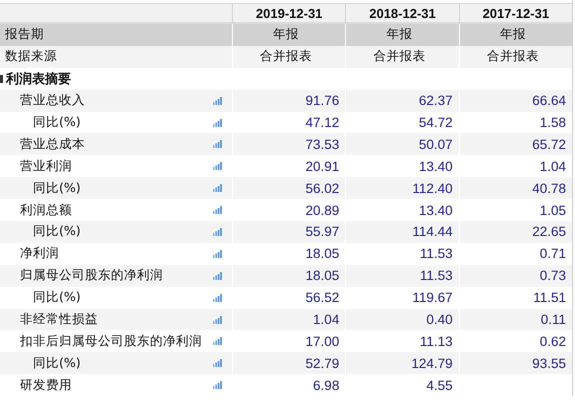  Describe the element at coordinates (46, 210) in the screenshot. I see `row-label: 利润总额` at that location.